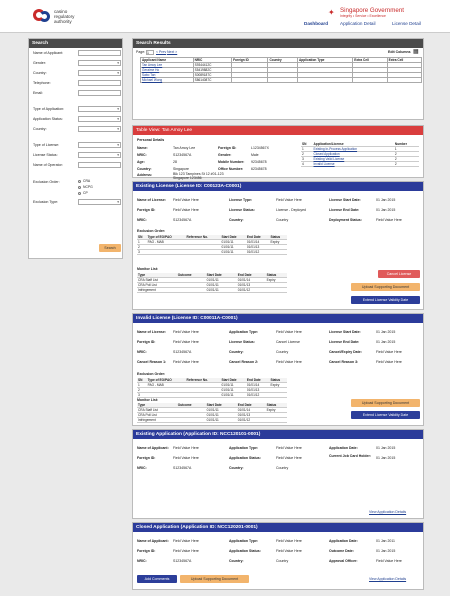 The image size is (450, 596). What do you see at coordinates (85, 187) in the screenshot?
I see `radio-ncpg: NCPG` at bounding box center [85, 187].